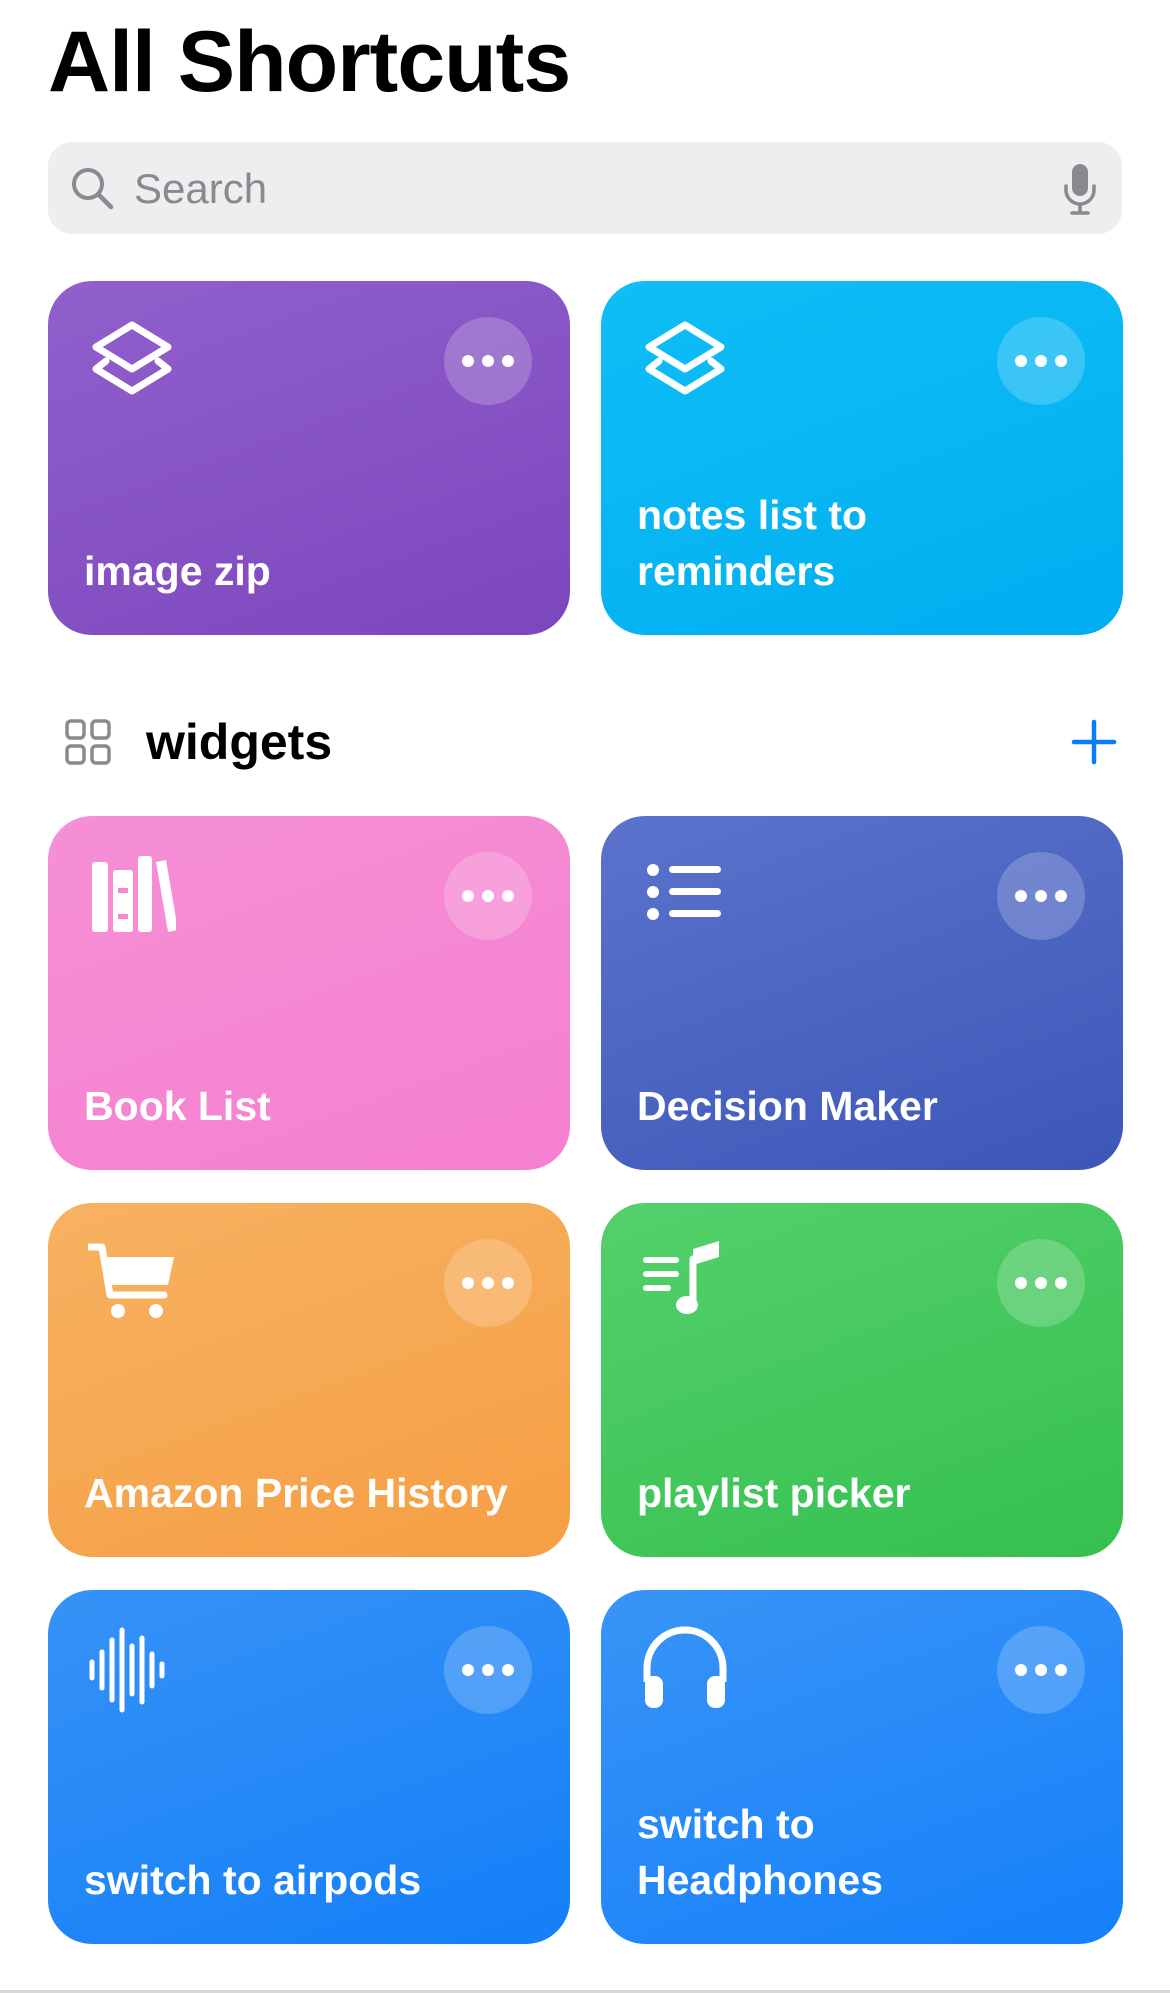 The image size is (1170, 1993). I want to click on list-icon, so click(684, 892).